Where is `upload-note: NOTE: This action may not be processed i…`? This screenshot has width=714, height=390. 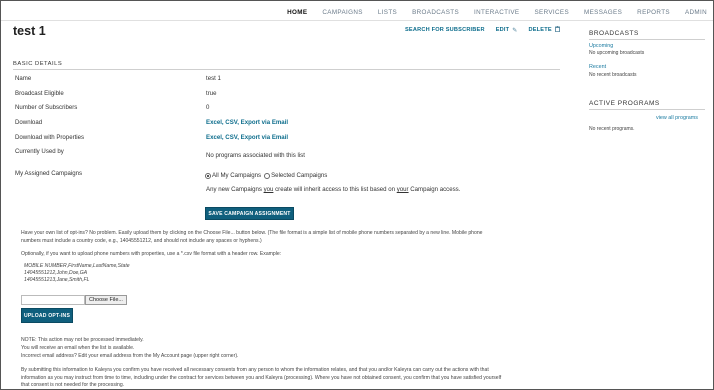
upload-note: NOTE: This action may not be processed i… is located at coordinates (129, 348).